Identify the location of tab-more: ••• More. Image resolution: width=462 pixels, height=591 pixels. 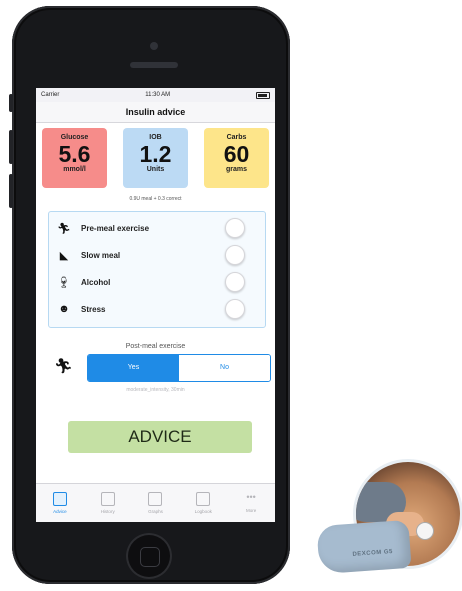
(251, 503).